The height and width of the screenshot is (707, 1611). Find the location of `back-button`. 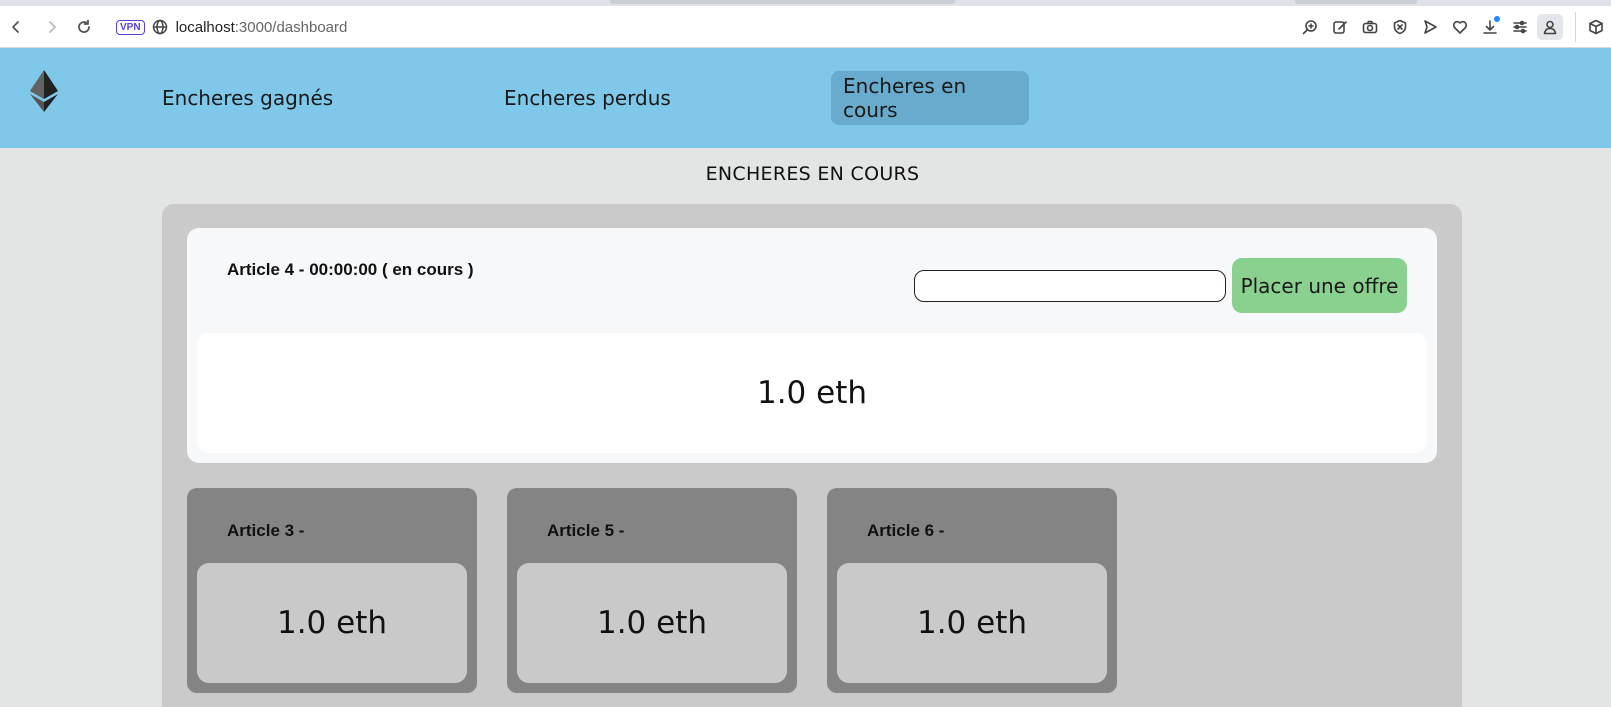

back-button is located at coordinates (16, 27).